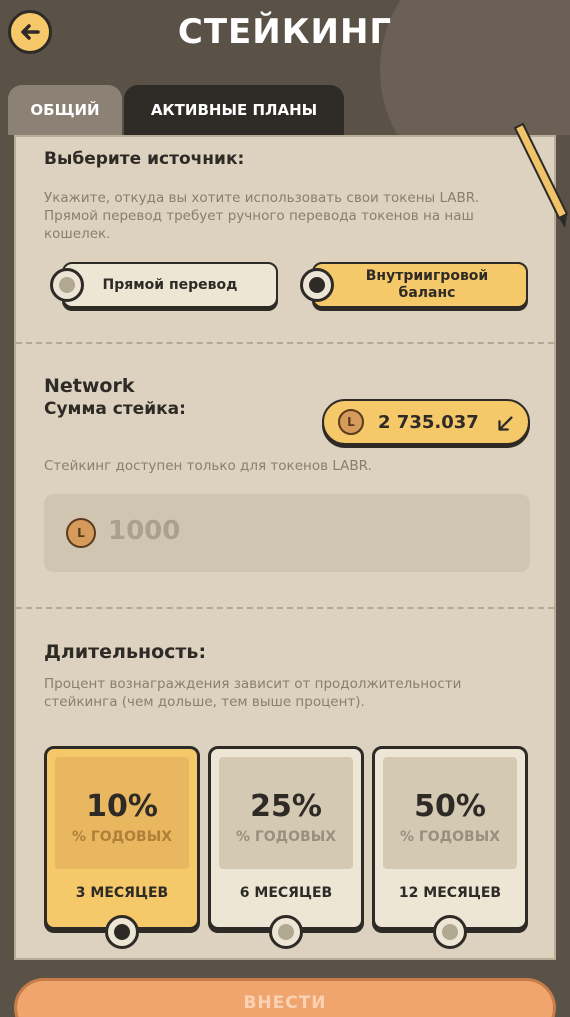  I want to click on arrow-down-left-icon, so click(505, 423).